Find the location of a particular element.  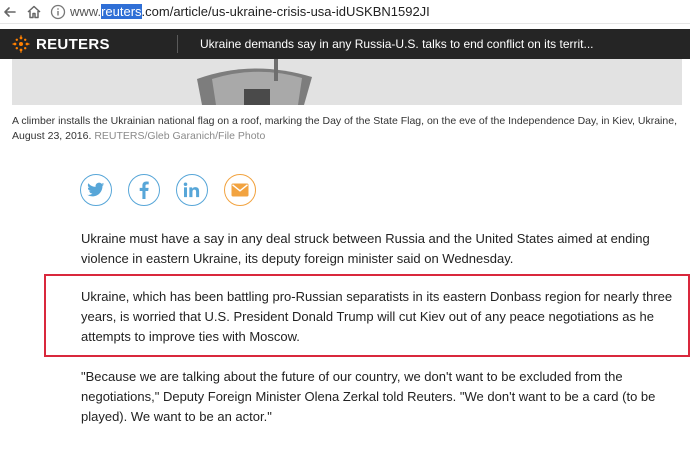

home-button is located at coordinates (34, 12).